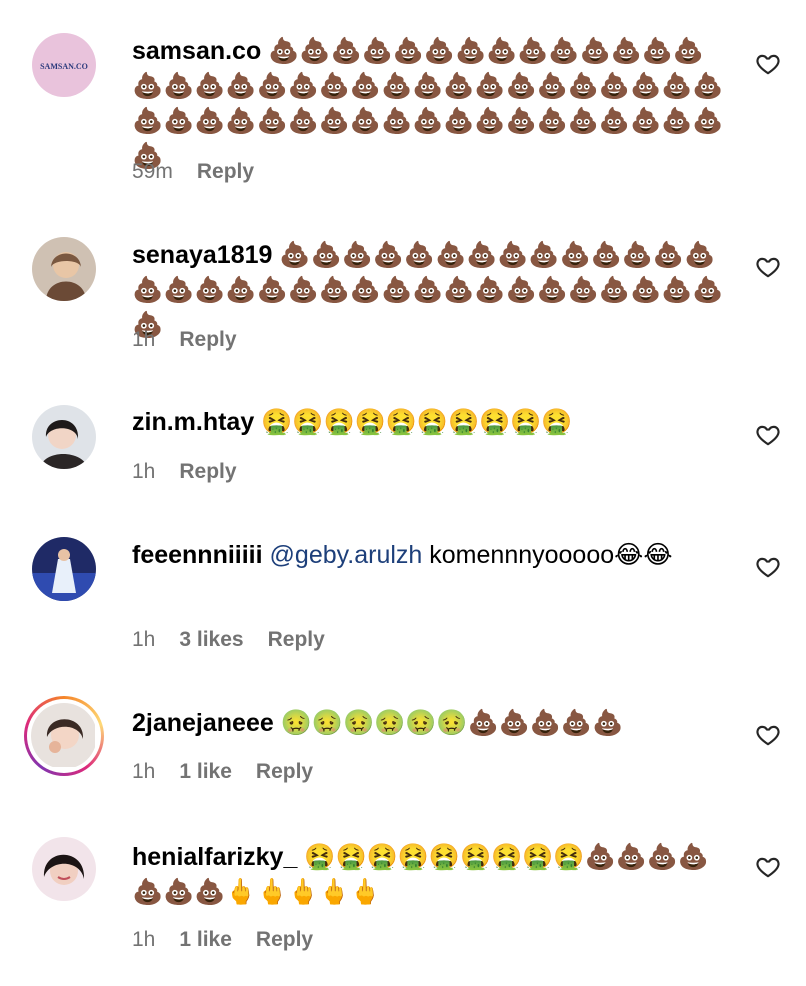 Image resolution: width=806 pixels, height=986 pixels. Describe the element at coordinates (214, 857) in the screenshot. I see `comment-username: henialfarizky_` at that location.